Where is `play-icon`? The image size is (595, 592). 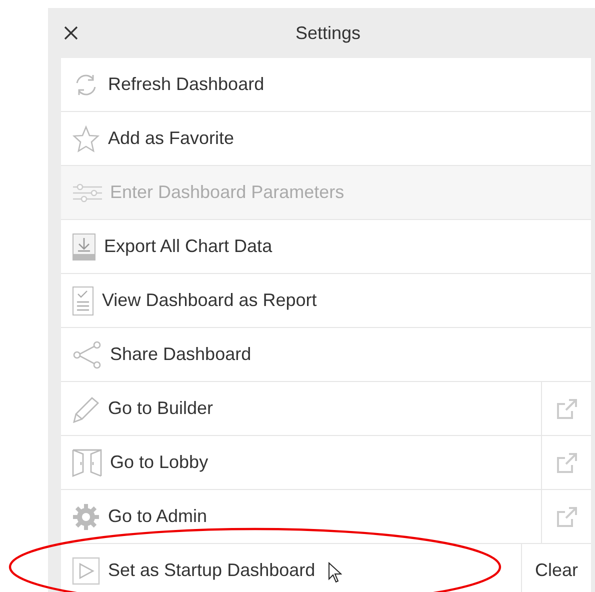
play-icon is located at coordinates (86, 570).